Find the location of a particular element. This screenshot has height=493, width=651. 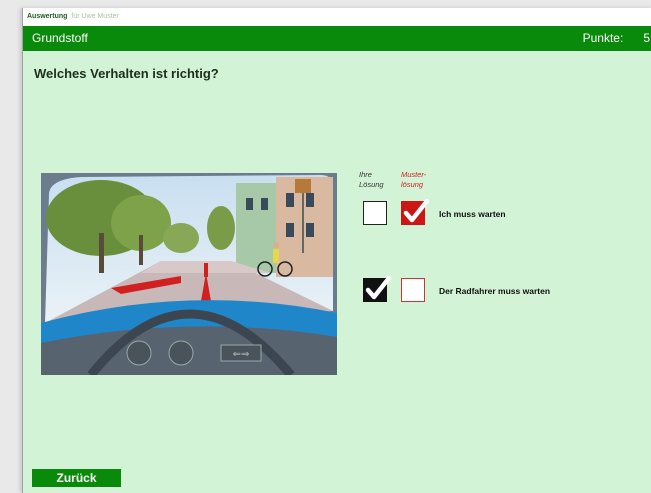

column-header-your-line-1: Ihre is located at coordinates (365, 174).